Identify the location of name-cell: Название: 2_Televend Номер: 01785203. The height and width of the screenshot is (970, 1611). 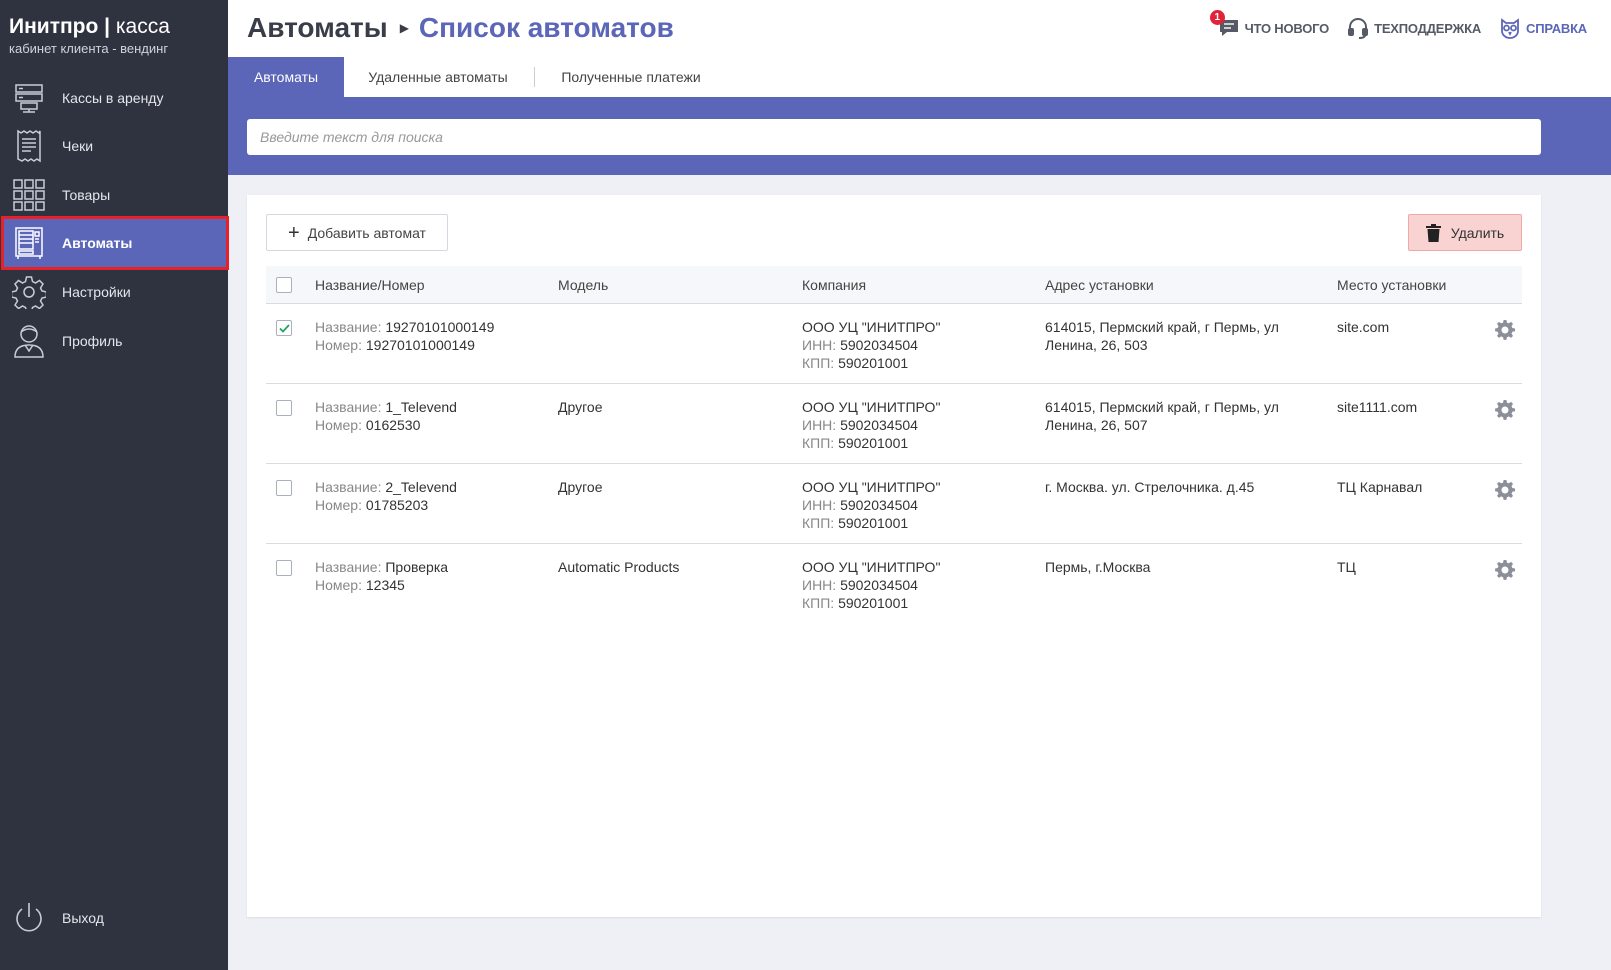
(386, 496).